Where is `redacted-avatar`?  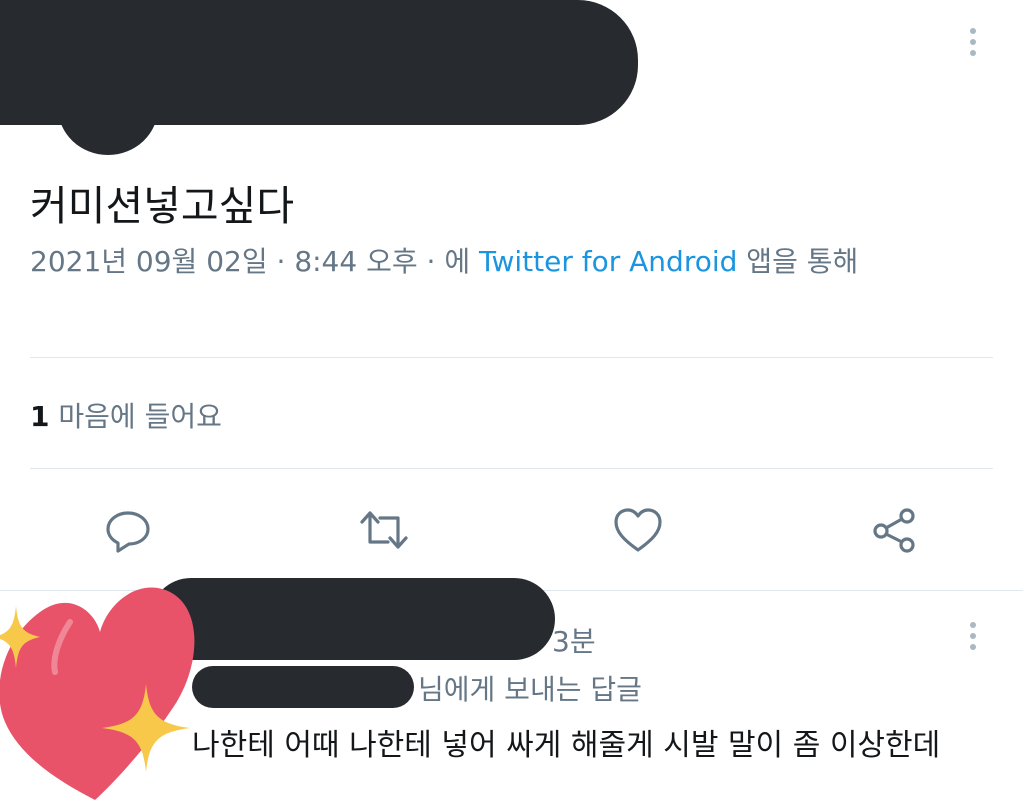
redacted-avatar is located at coordinates (108, 107).